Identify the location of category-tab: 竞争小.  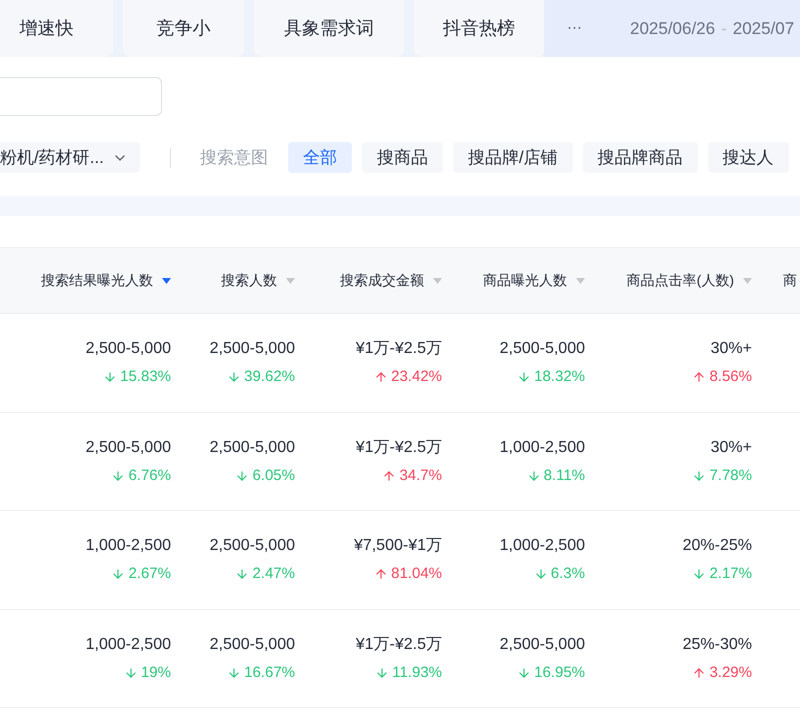
(183, 28).